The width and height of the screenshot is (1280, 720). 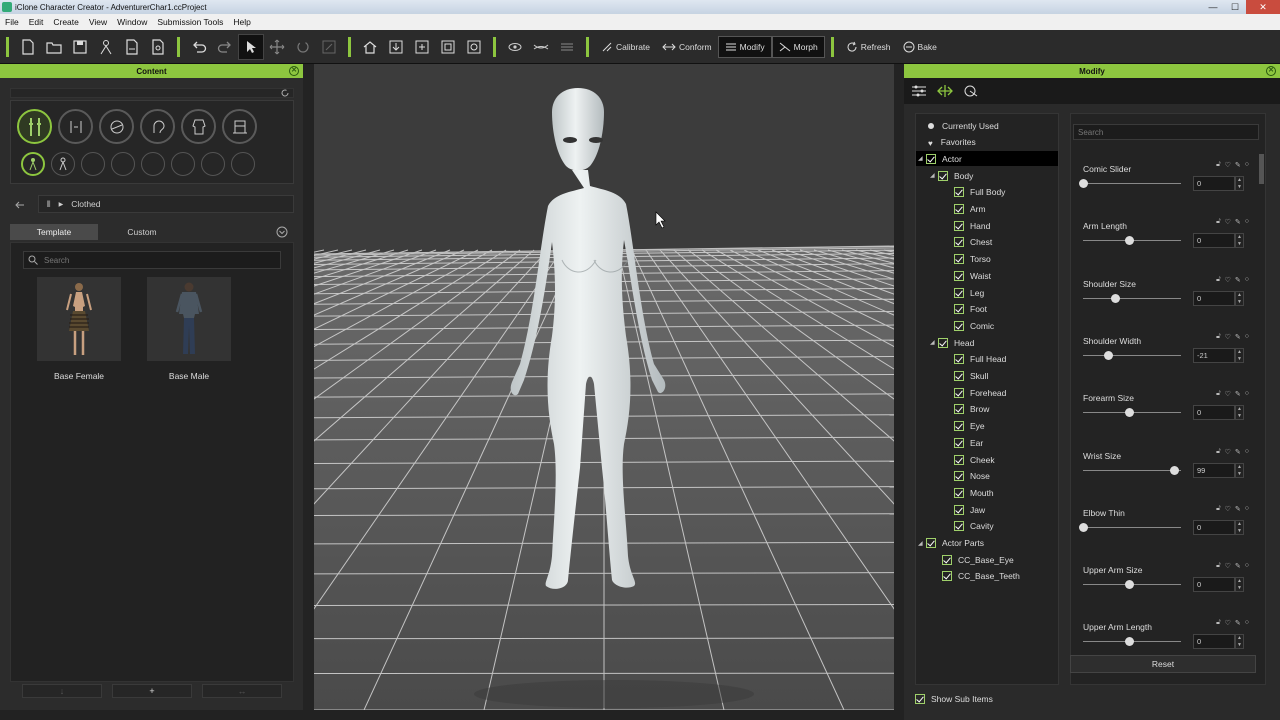 I want to click on menu-create: Create, so click(x=66, y=22).